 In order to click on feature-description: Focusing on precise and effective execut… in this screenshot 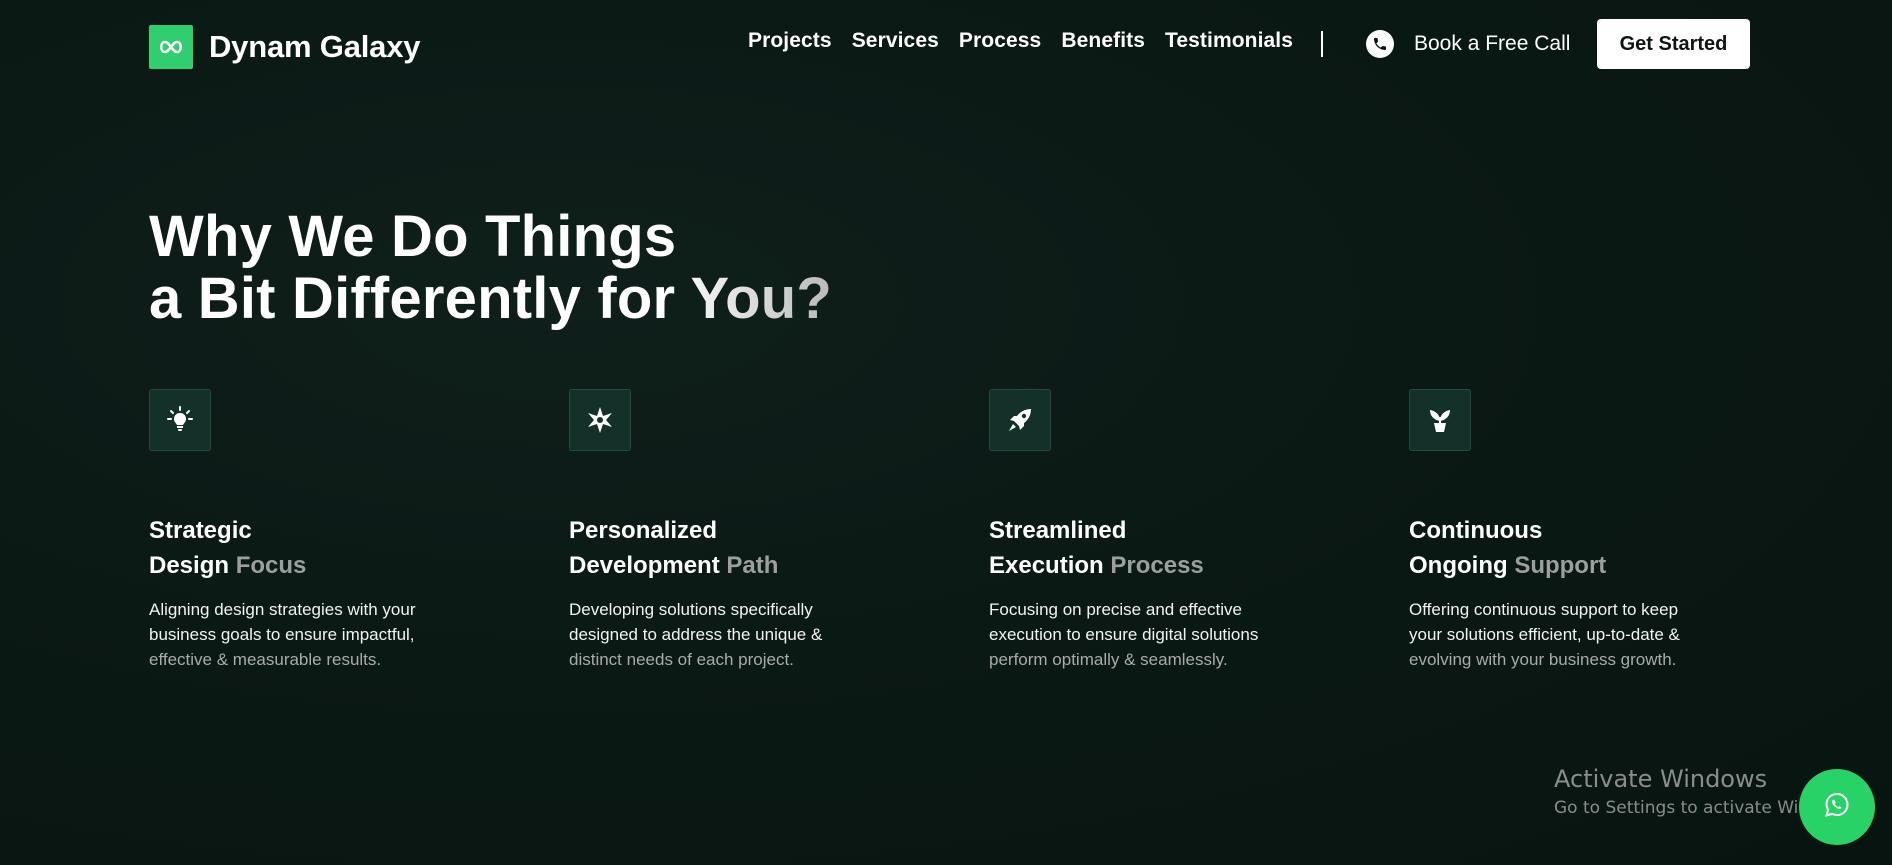, I will do `click(1154, 634)`.